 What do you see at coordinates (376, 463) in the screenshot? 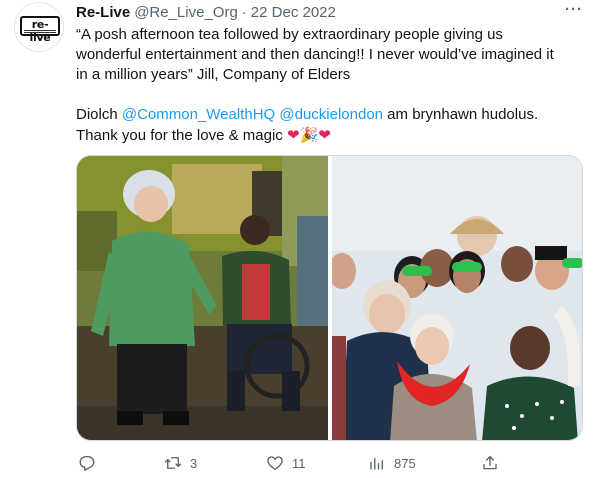
I see `views-icon` at bounding box center [376, 463].